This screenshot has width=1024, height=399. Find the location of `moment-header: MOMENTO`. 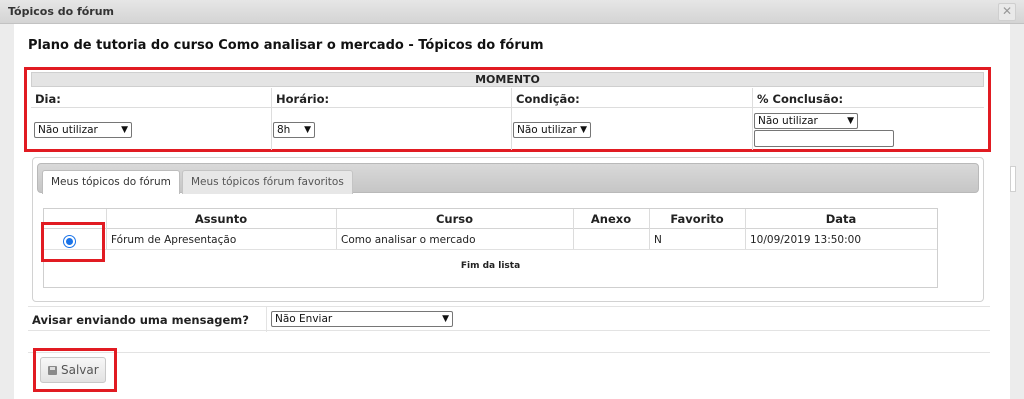

moment-header: MOMENTO is located at coordinates (507, 79).